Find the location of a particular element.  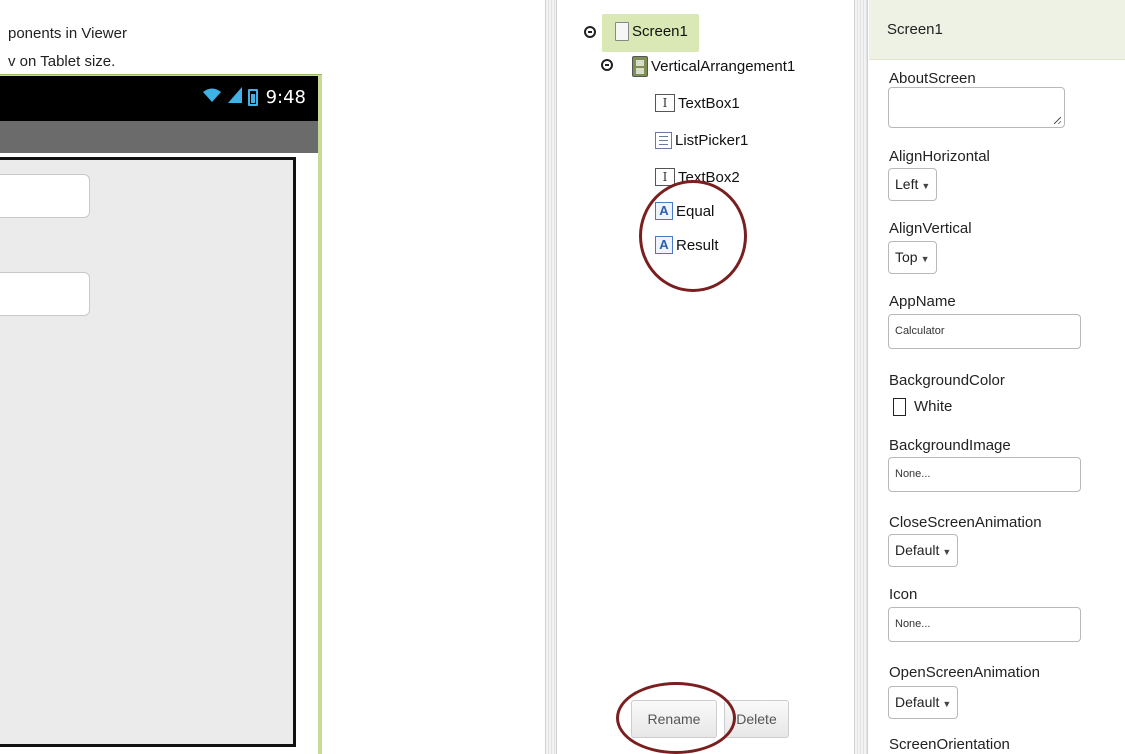

prop-label-closescreenanimation: CloseScreenAnimation is located at coordinates (965, 522).